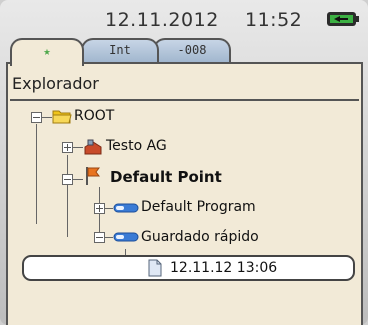  I want to click on flag-icon, so click(93, 176).